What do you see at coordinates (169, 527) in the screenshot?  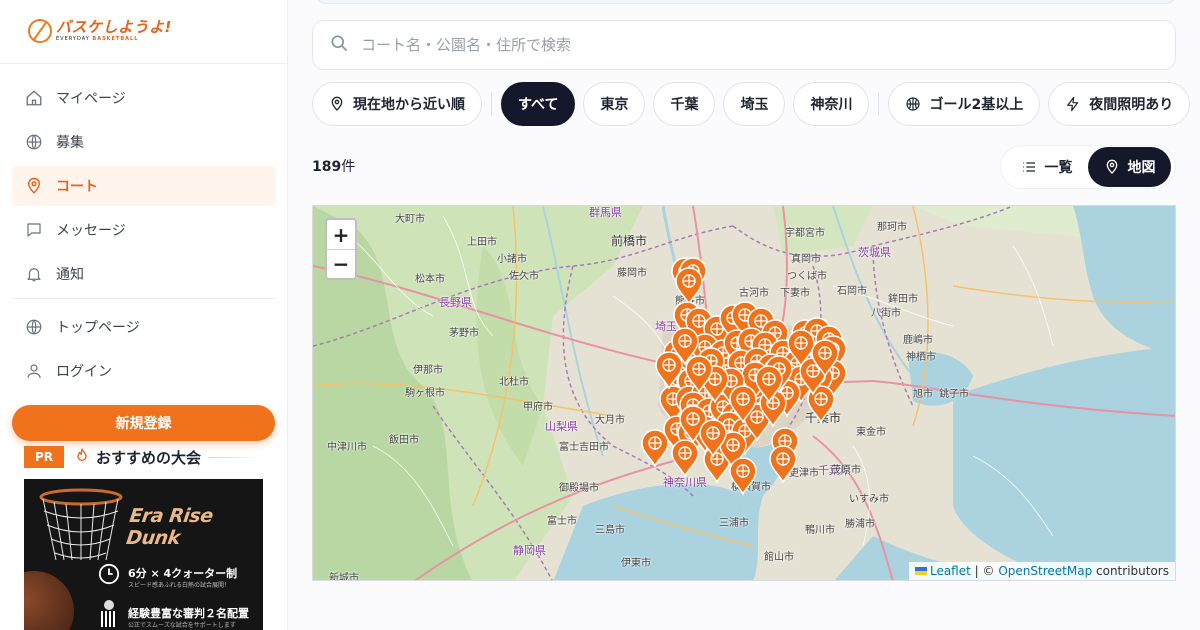 I see `promo-title: Era Rise Dunk` at bounding box center [169, 527].